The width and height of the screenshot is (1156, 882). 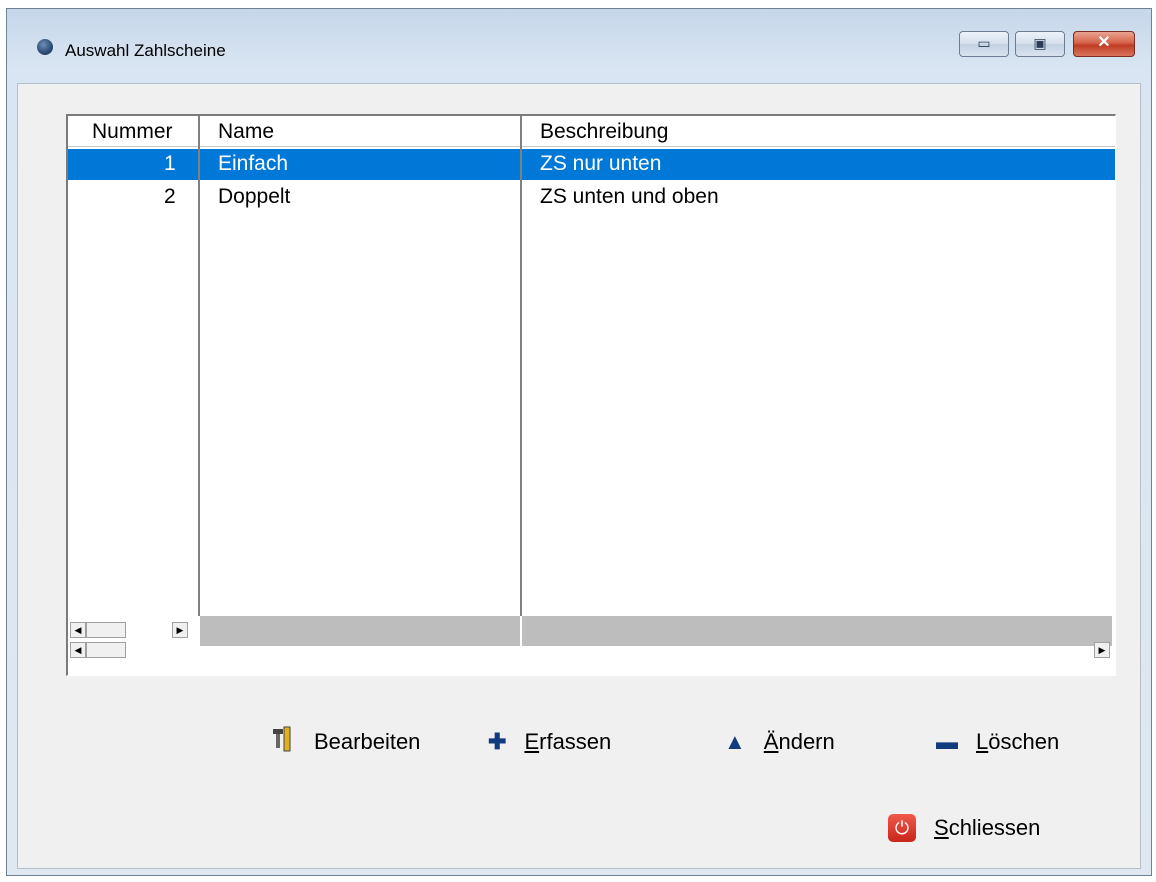 What do you see at coordinates (283, 742) in the screenshot?
I see `tools-icon` at bounding box center [283, 742].